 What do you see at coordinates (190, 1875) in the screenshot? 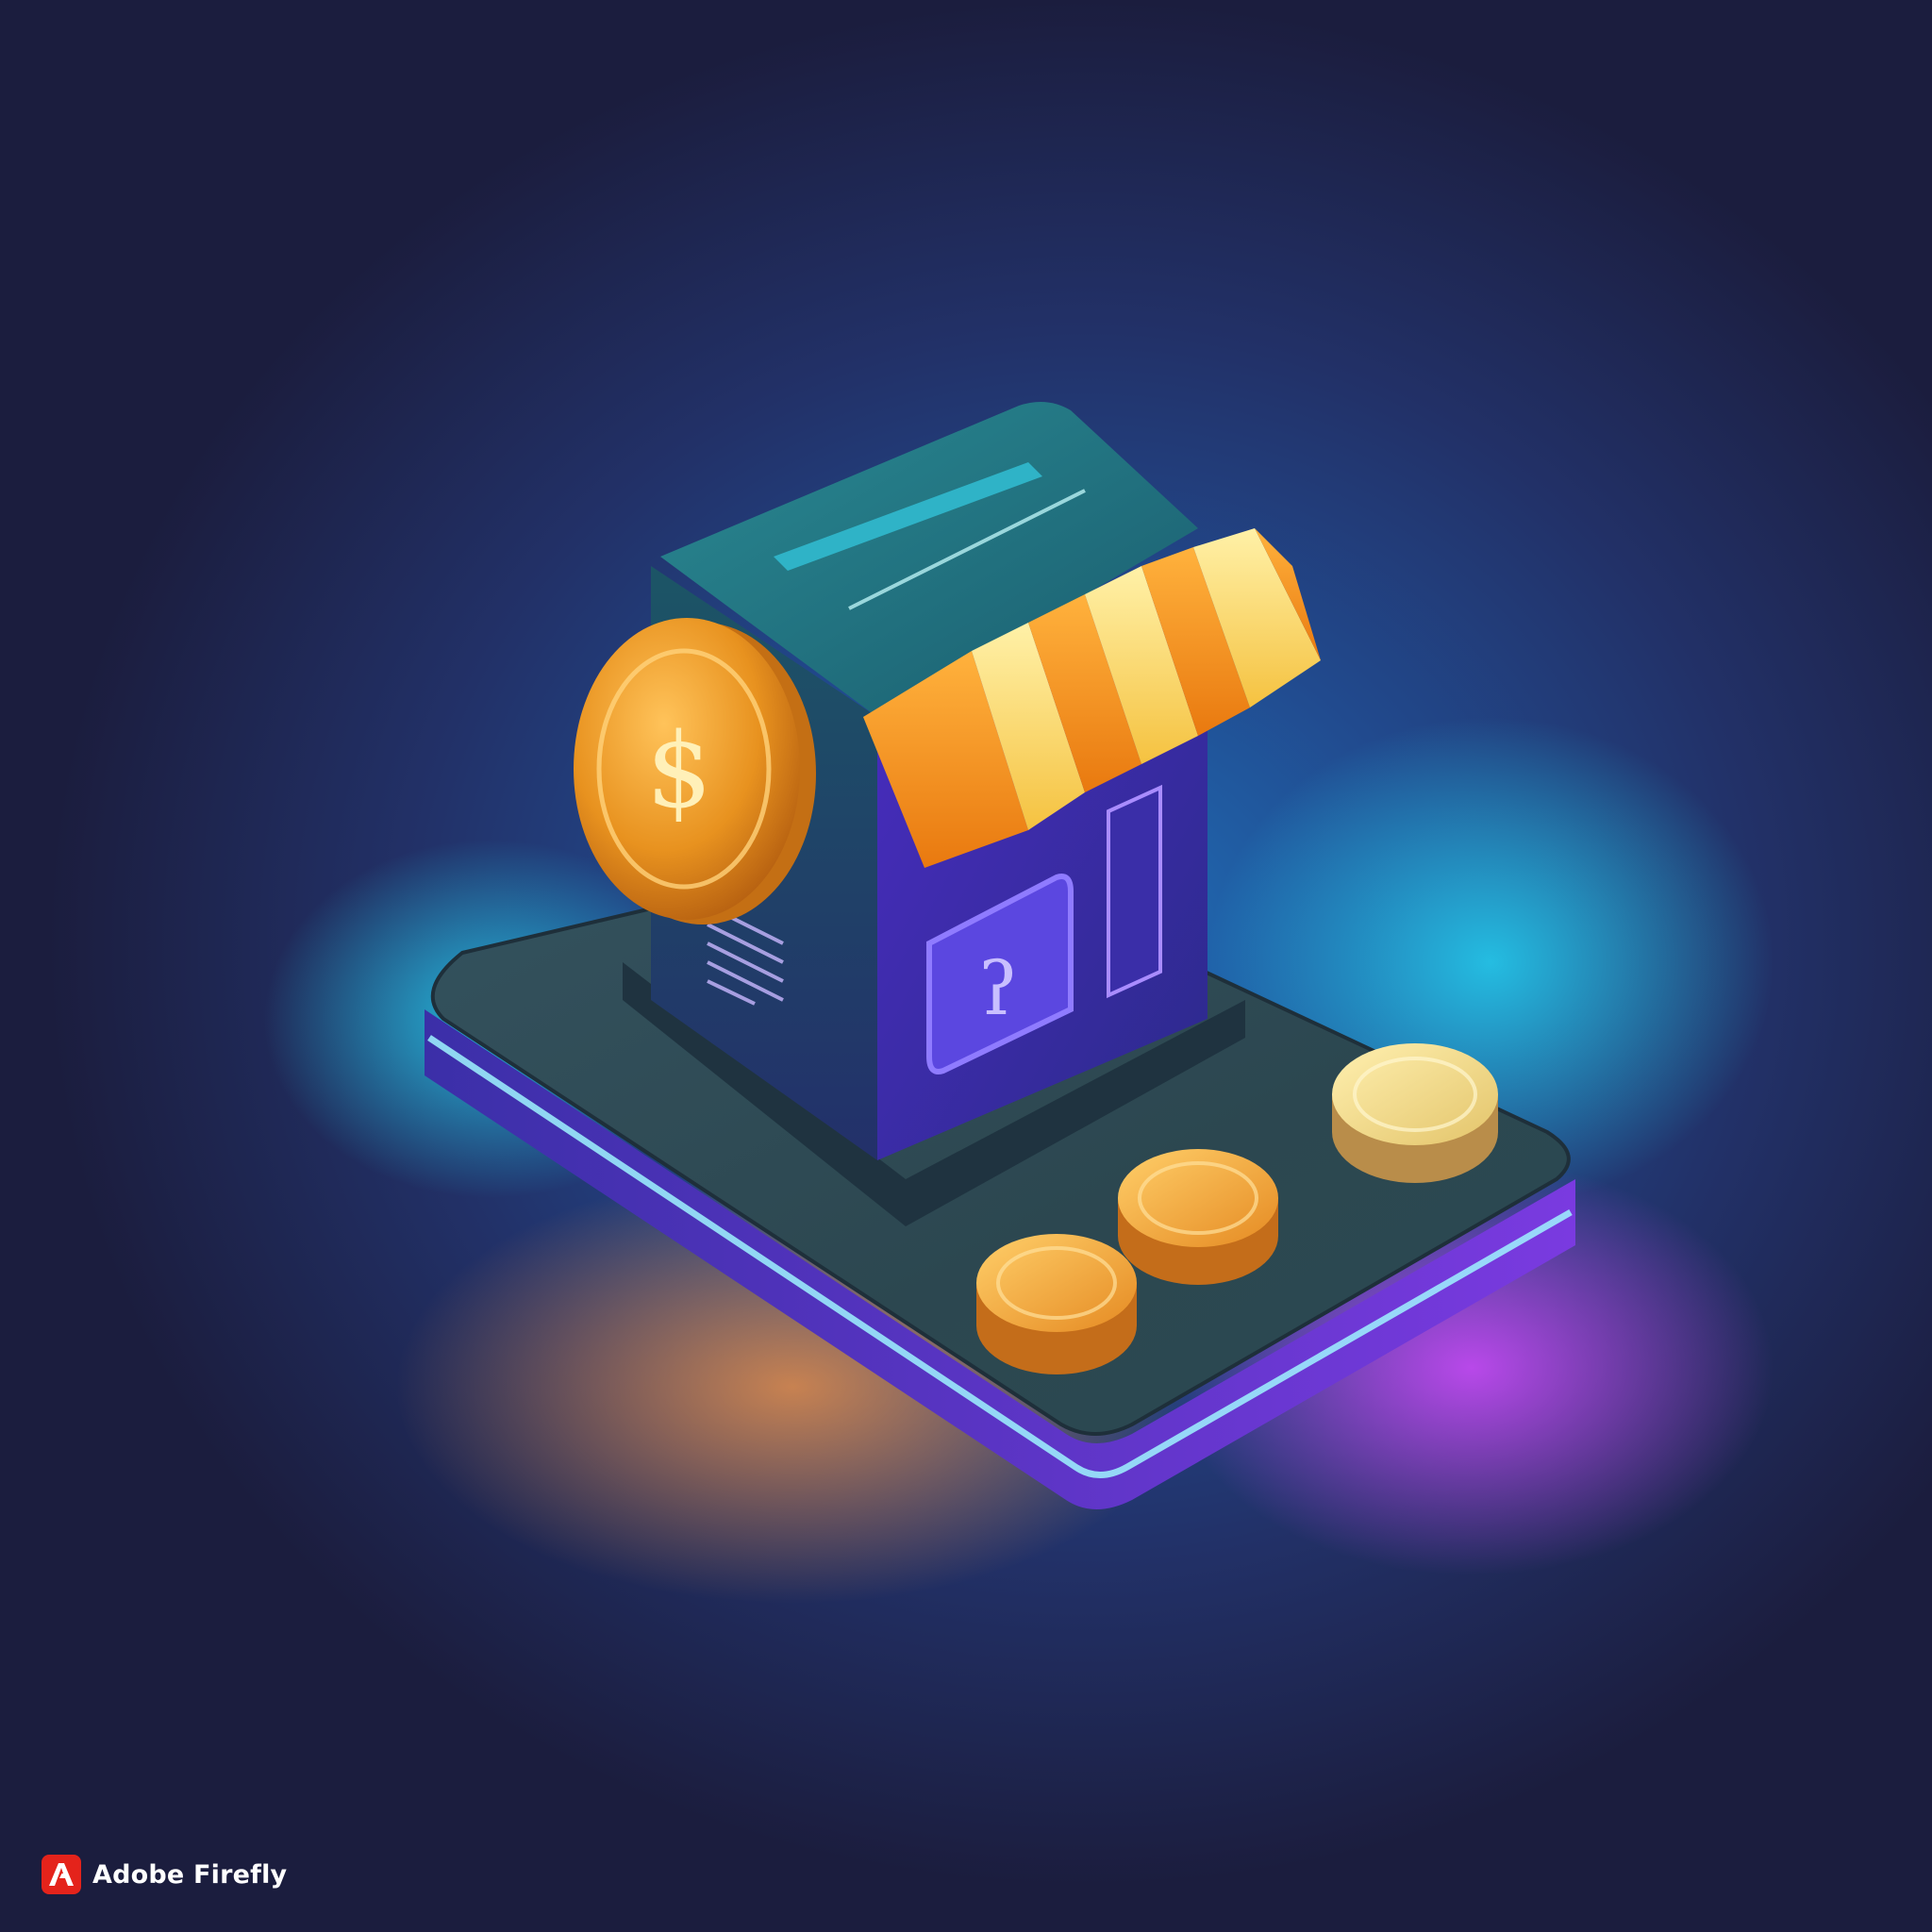
I see `watermark-text: Adobe Firefly` at bounding box center [190, 1875].